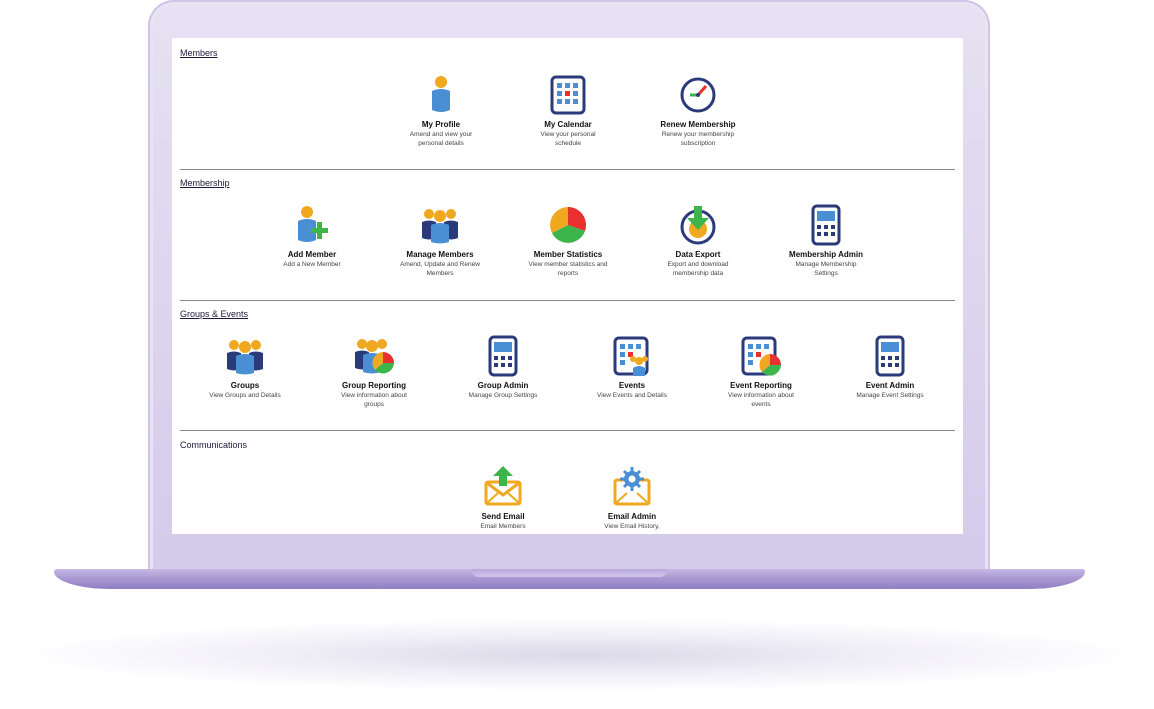 The image size is (1154, 709). I want to click on tile-email-admin: Email Admin View Email History,, so click(632, 498).